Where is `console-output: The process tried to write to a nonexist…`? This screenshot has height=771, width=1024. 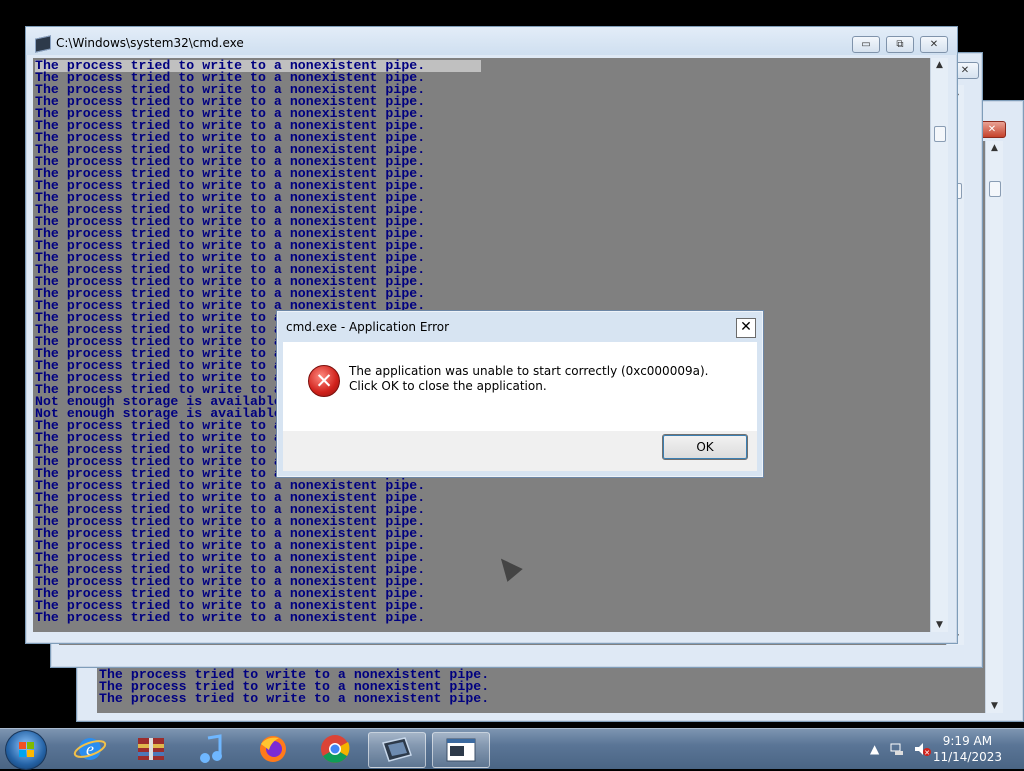 console-output: The process tried to write to a nonexist… is located at coordinates (294, 687).